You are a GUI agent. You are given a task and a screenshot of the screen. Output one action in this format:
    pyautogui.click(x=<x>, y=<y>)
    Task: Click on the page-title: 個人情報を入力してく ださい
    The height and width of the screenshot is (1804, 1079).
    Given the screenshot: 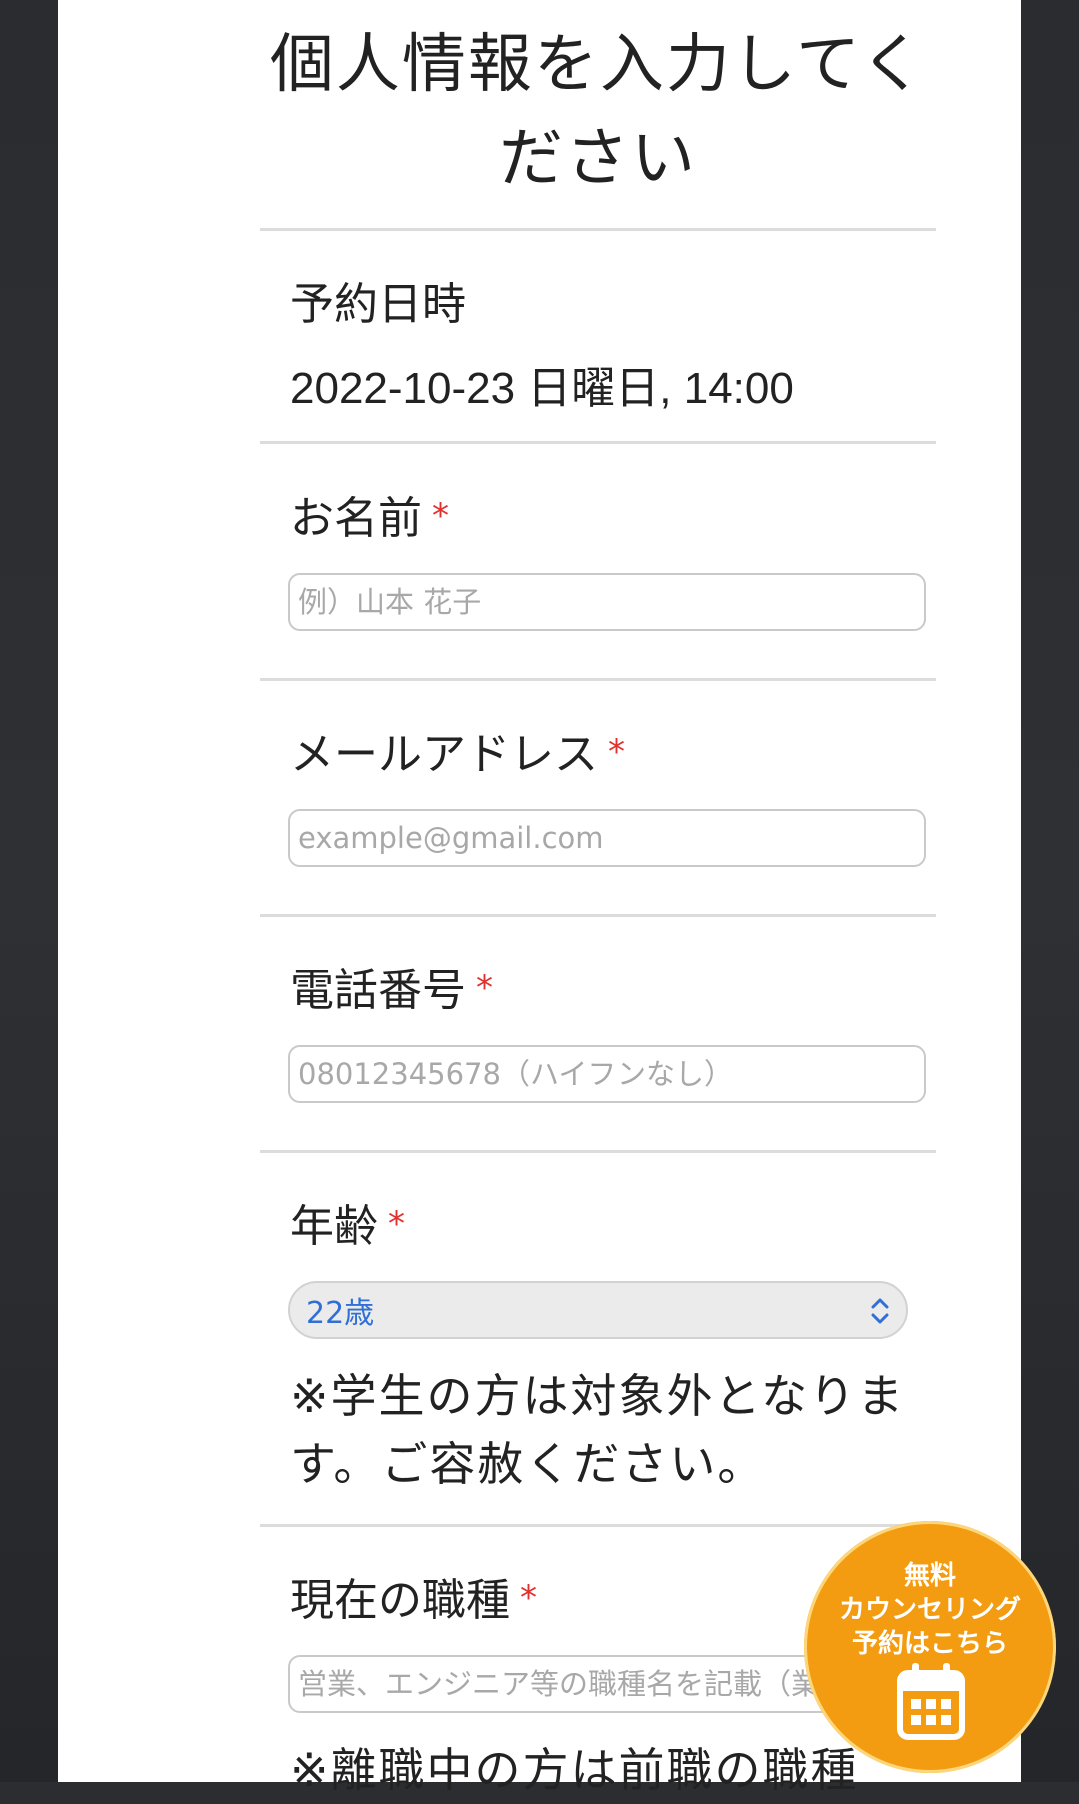 What is the action you would take?
    pyautogui.click(x=598, y=112)
    